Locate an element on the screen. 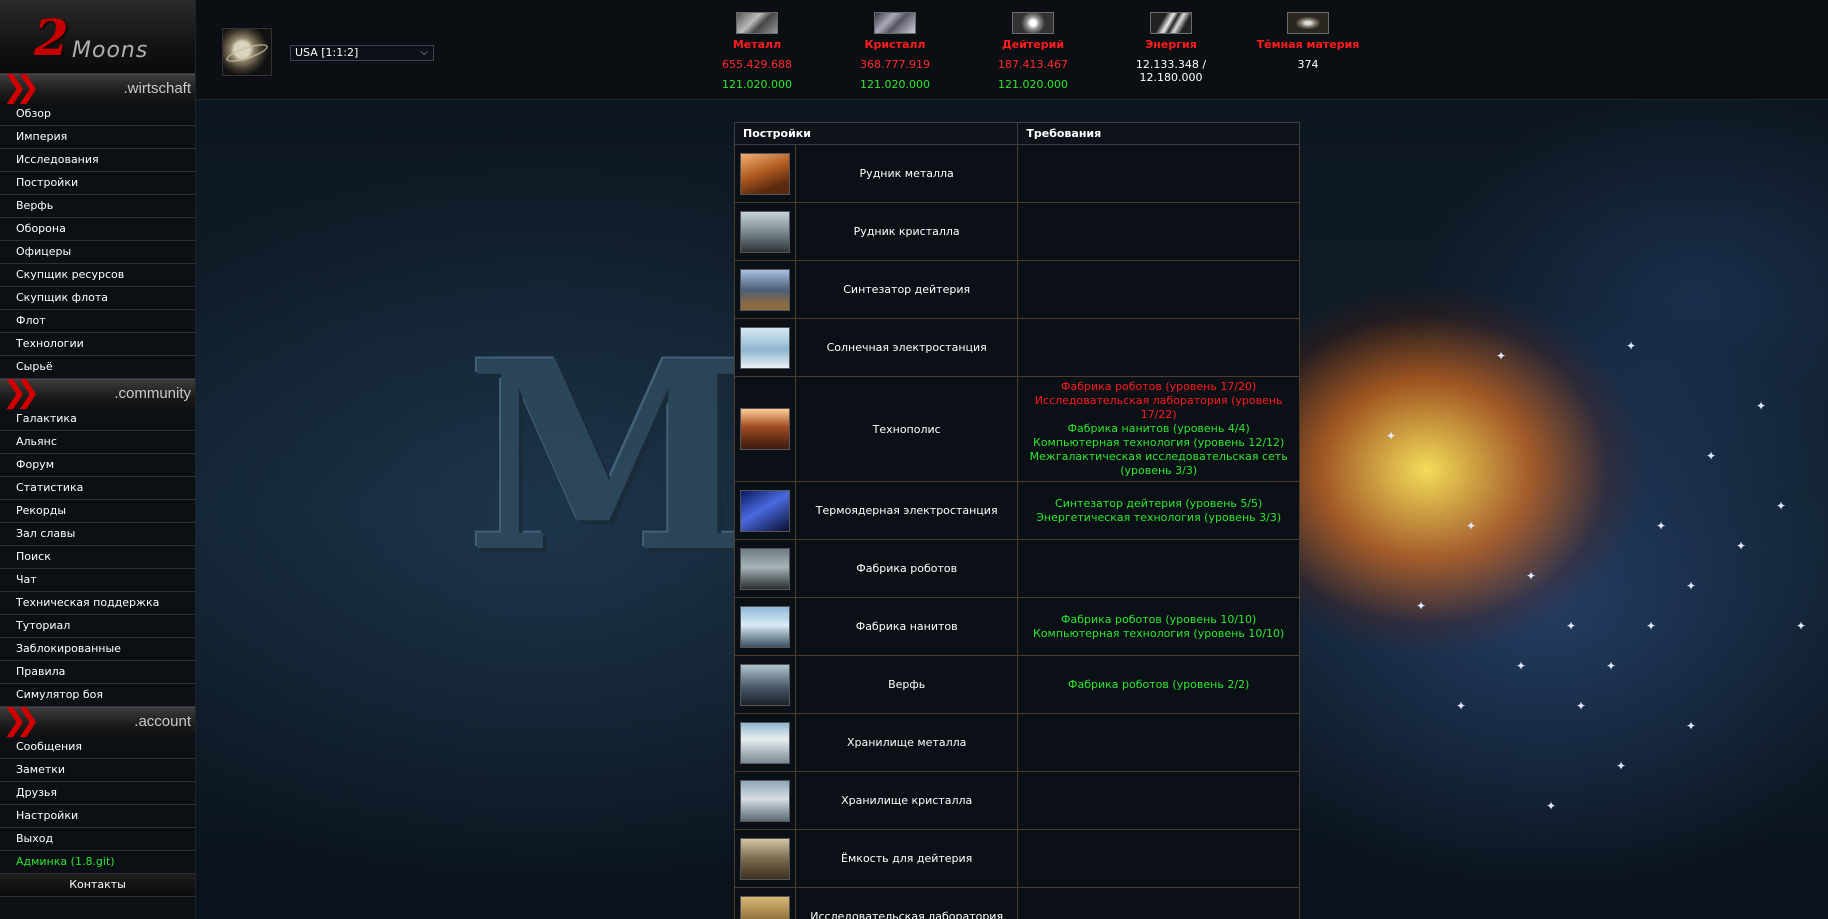  crystal-icon is located at coordinates (895, 23).